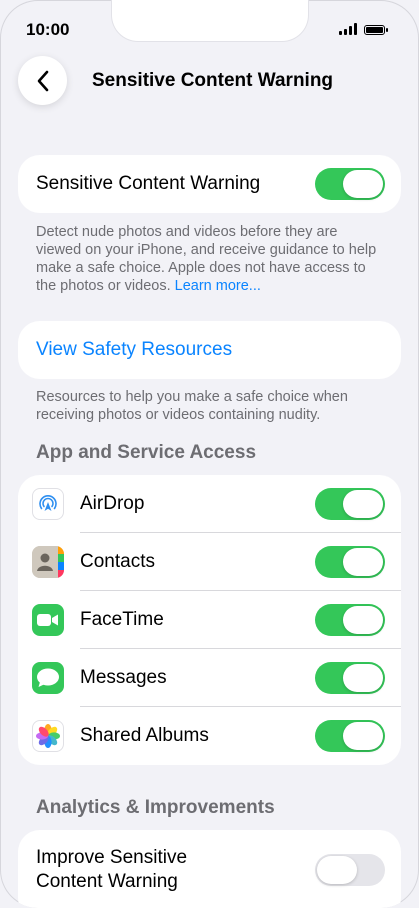 The width and height of the screenshot is (419, 908). What do you see at coordinates (48, 562) in the screenshot?
I see `contacts-icon` at bounding box center [48, 562].